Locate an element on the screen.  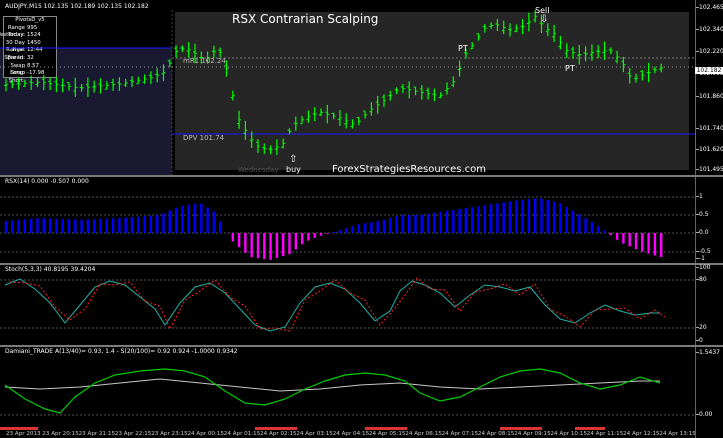
axis-tick-label: 102.465 is located at coordinates (711, 7).